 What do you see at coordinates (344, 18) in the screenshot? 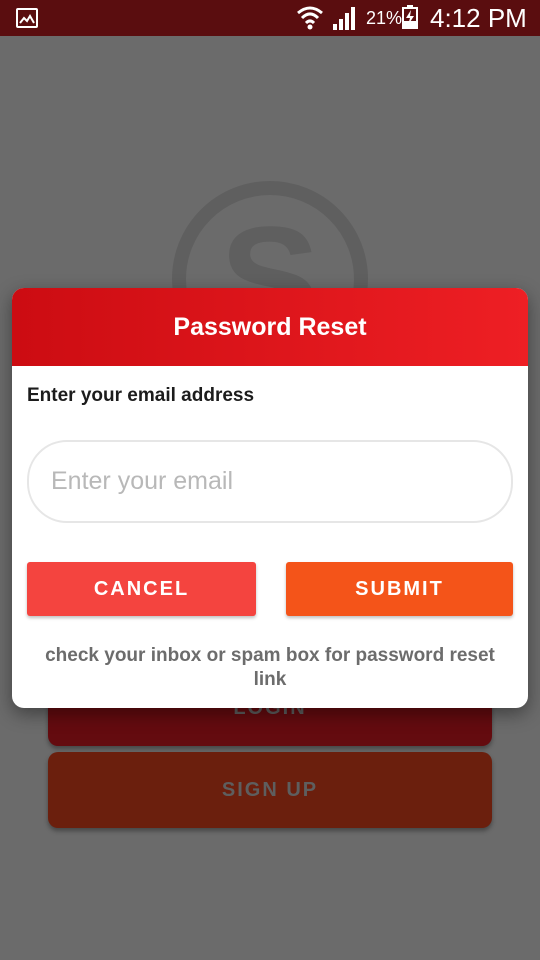
I see `signal-icon` at bounding box center [344, 18].